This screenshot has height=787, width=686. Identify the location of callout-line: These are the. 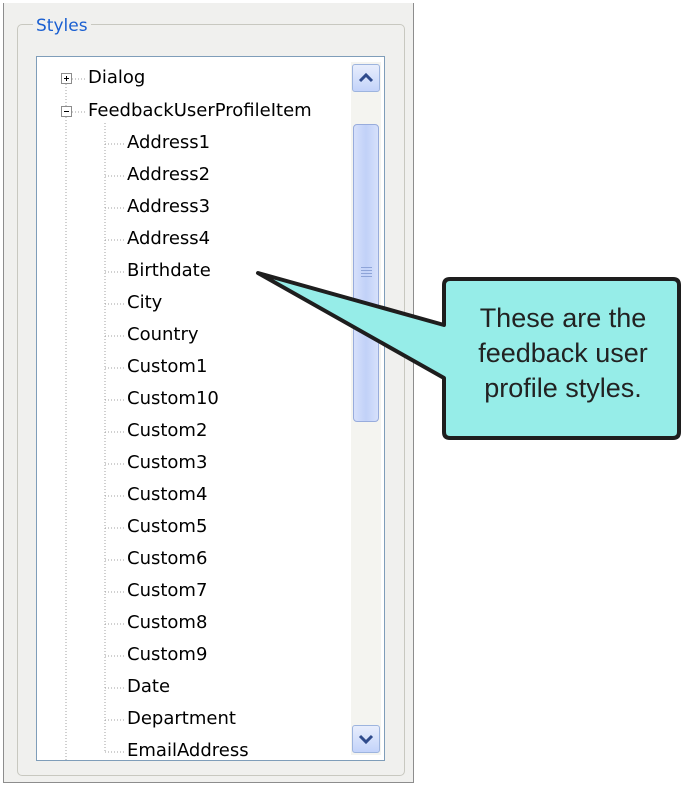
(563, 318).